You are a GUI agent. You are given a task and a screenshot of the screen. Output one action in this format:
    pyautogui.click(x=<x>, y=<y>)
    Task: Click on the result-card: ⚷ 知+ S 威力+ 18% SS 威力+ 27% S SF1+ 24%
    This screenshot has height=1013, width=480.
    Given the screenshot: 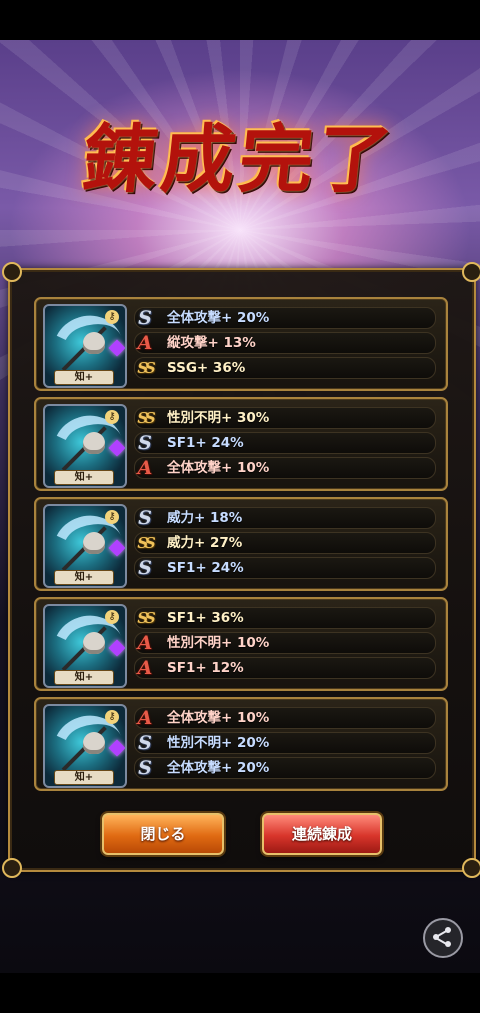 What is the action you would take?
    pyautogui.click(x=241, y=544)
    